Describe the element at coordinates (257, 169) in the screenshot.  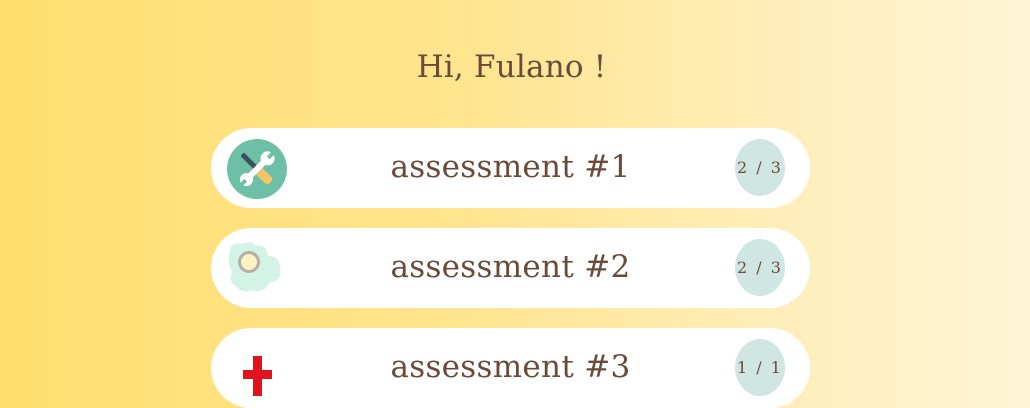
I see `tools-icon` at that location.